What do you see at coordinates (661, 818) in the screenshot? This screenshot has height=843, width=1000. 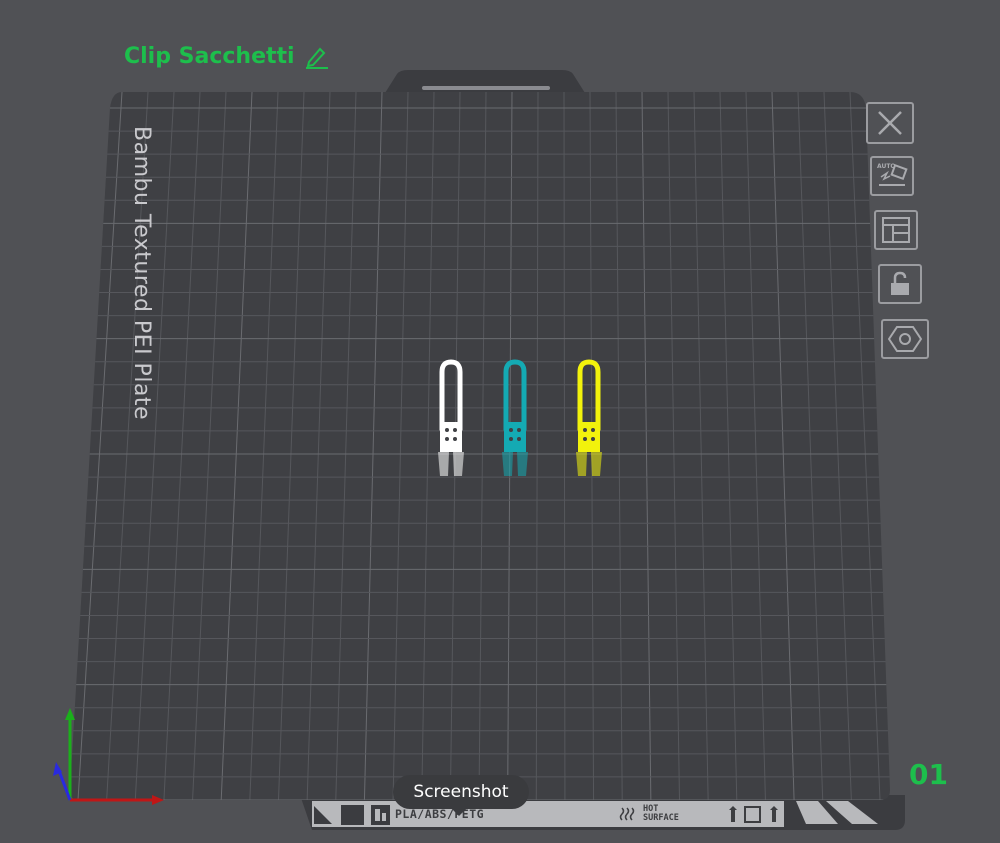 I see `hot-label-line2: SURFACE` at bounding box center [661, 818].